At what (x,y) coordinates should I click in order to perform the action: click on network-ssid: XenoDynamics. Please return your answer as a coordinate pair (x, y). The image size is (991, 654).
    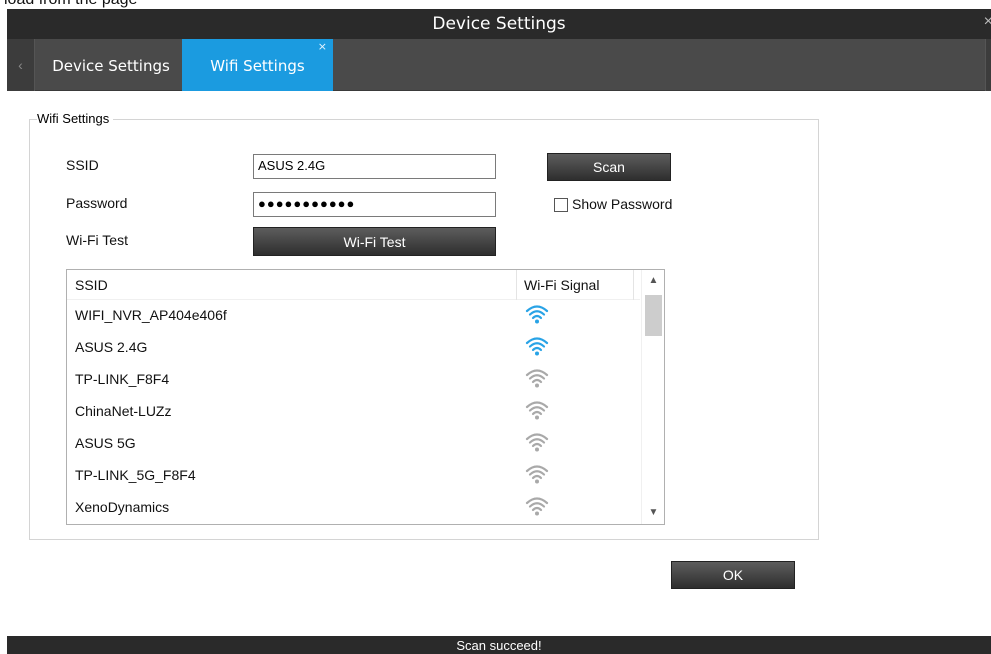
    Looking at the image, I should click on (122, 507).